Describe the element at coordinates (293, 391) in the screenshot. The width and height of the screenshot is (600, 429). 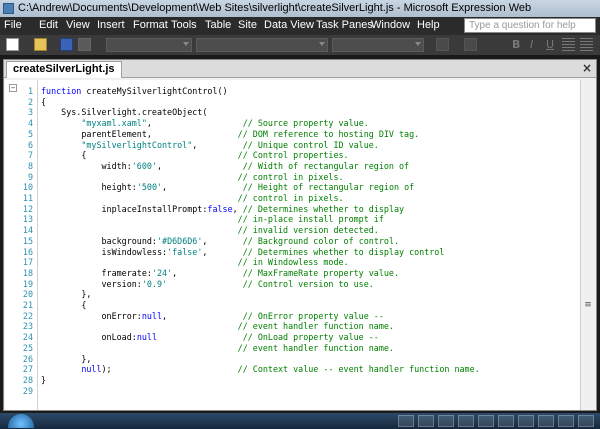
I see `code-line: 29` at that location.